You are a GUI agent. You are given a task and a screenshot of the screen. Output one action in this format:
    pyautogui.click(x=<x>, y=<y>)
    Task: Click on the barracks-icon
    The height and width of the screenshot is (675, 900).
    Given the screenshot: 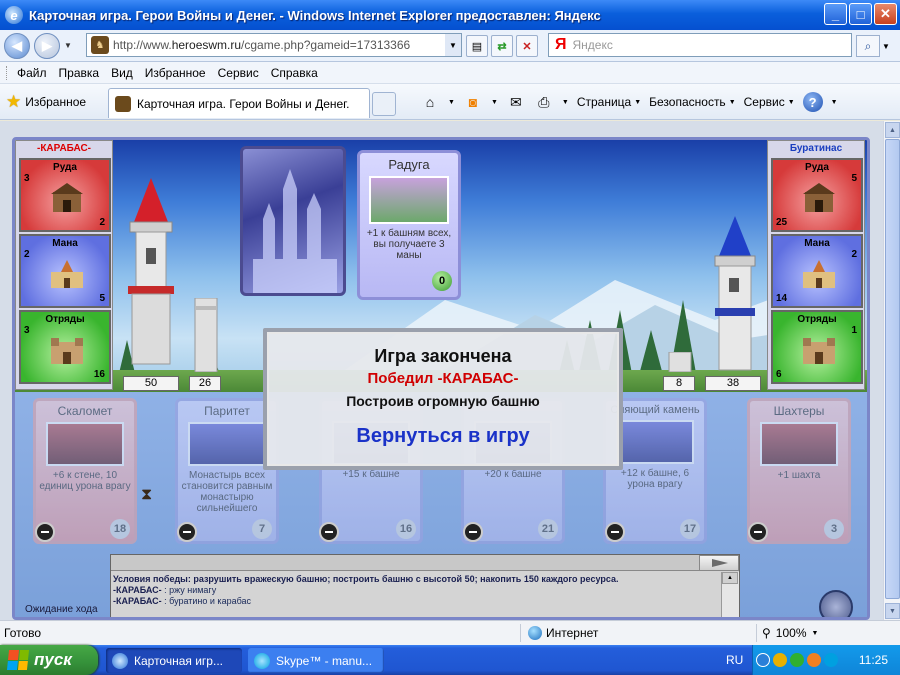 What is the action you would take?
    pyautogui.click(x=819, y=351)
    